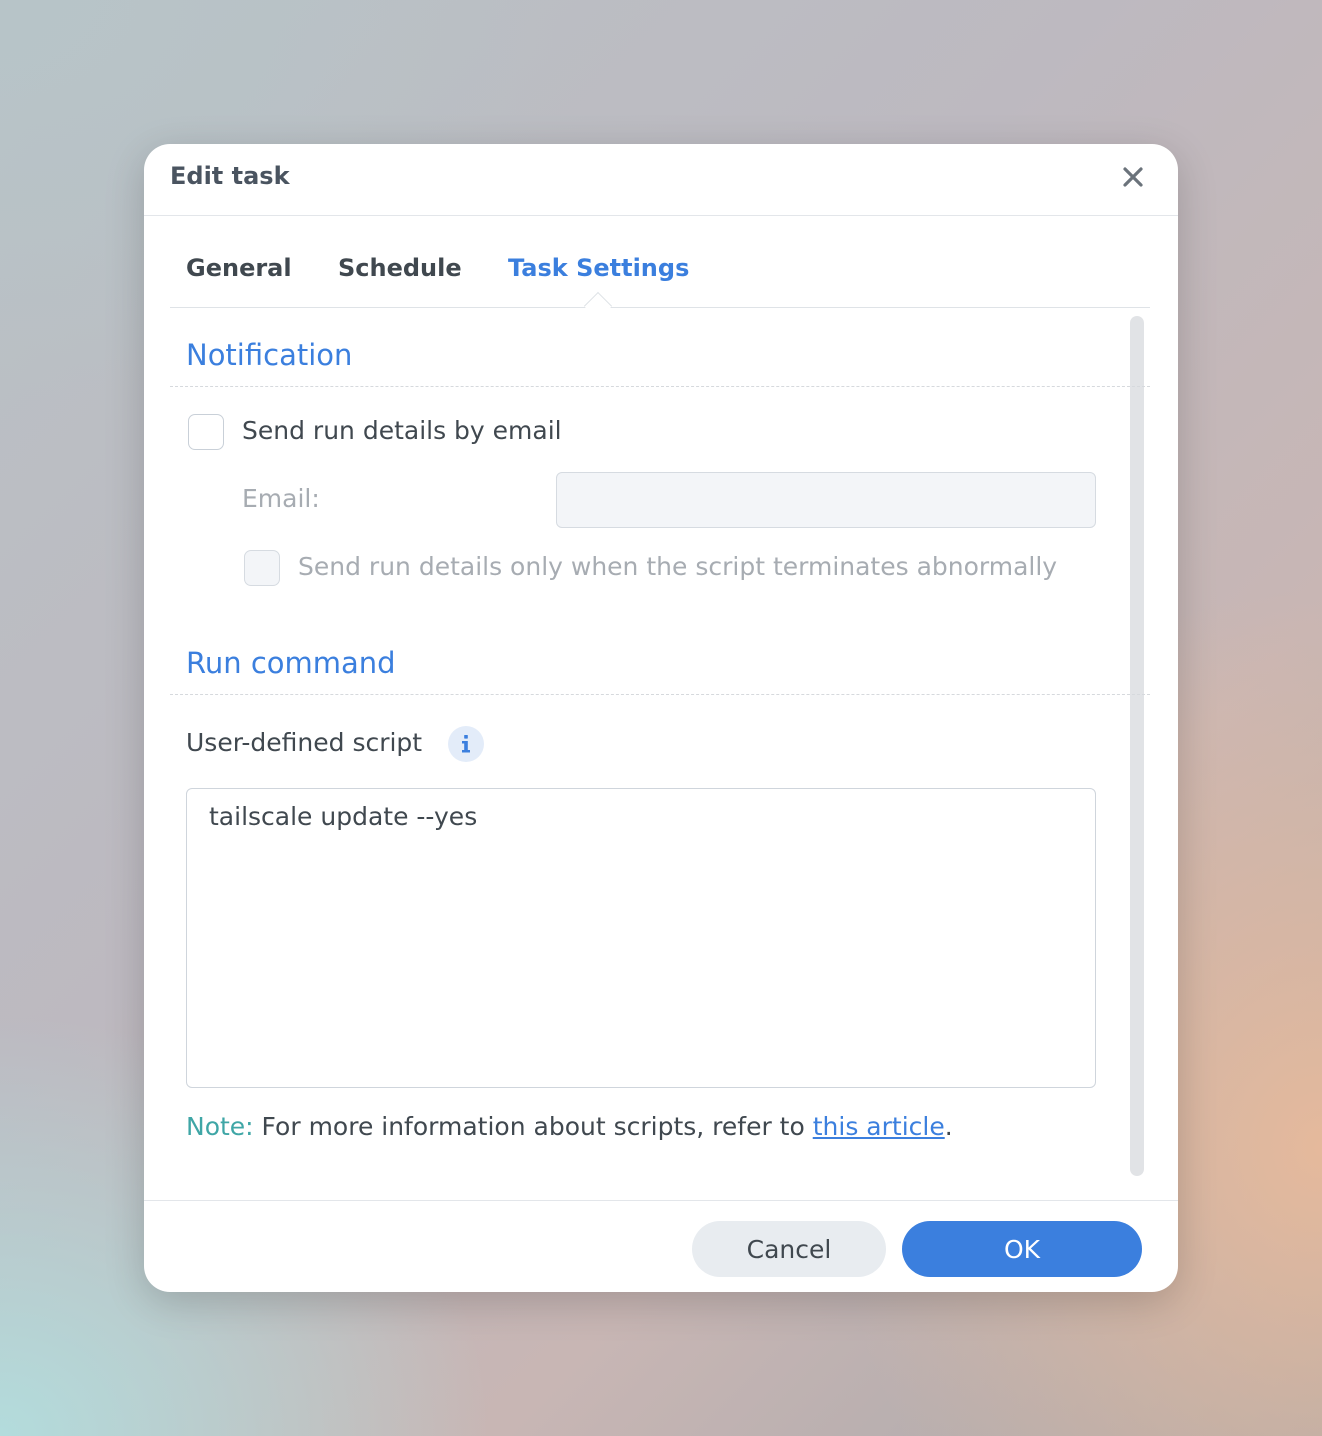 This screenshot has height=1436, width=1322. Describe the element at coordinates (1133, 177) in the screenshot. I see `close-icon` at that location.